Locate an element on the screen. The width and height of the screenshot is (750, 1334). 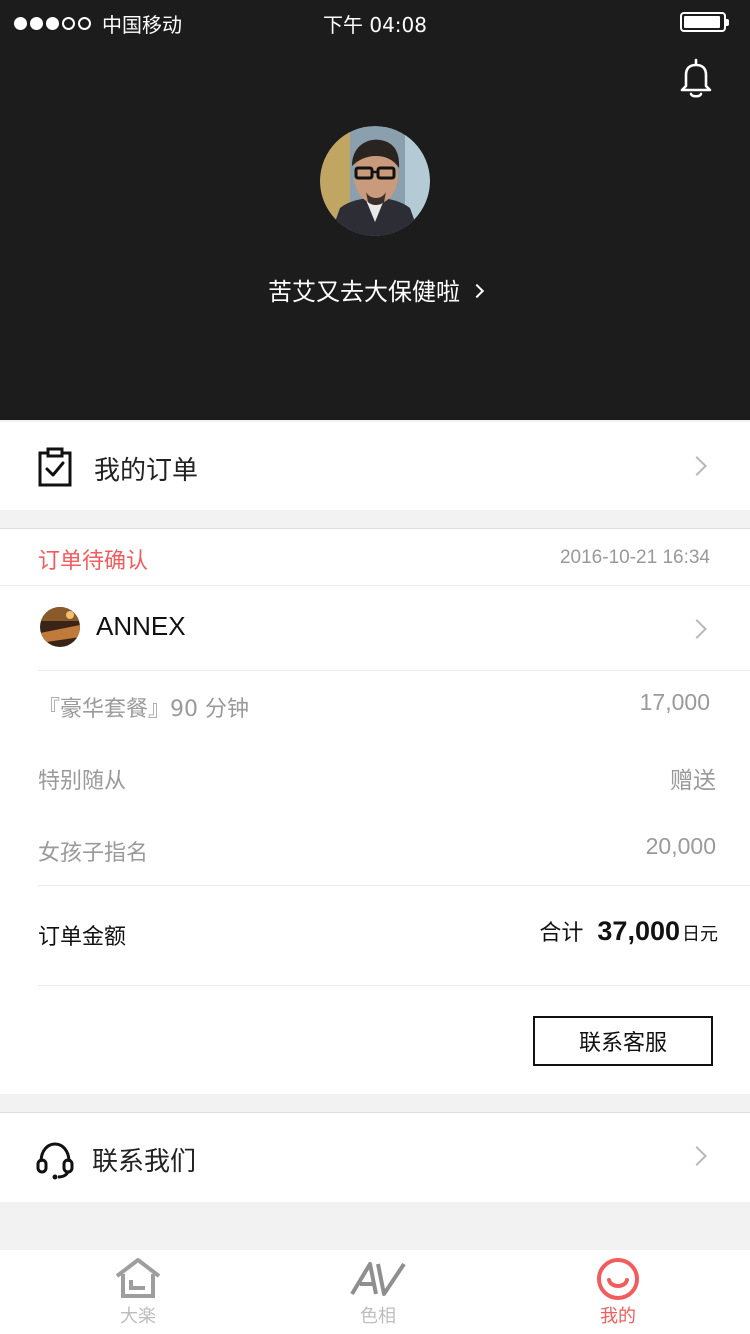
bell-icon is located at coordinates (696, 78).